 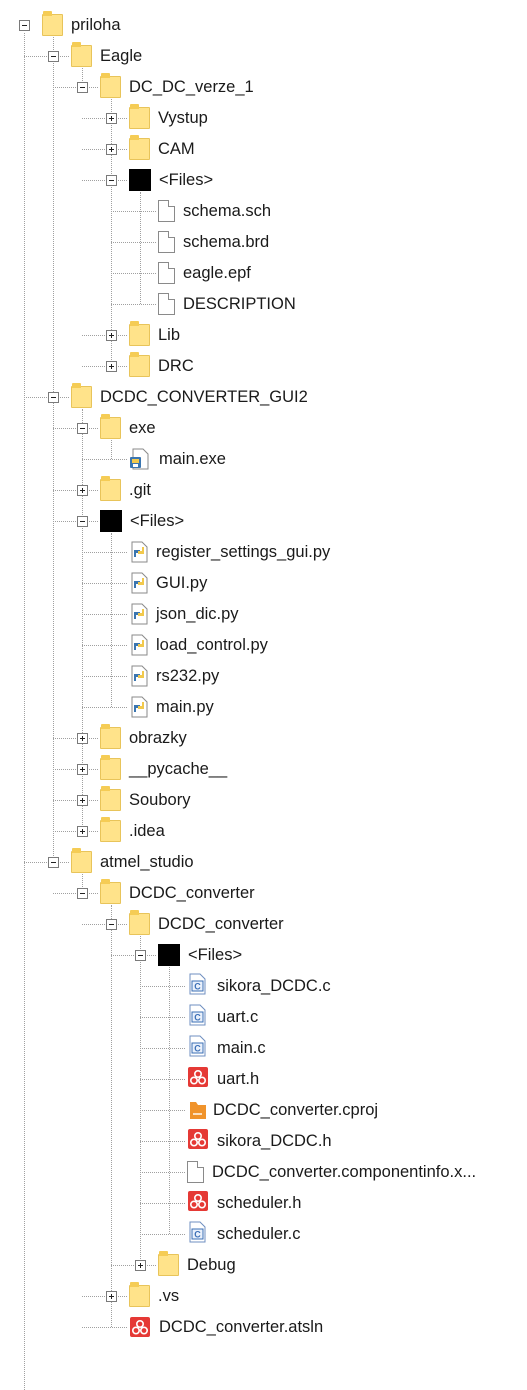 What do you see at coordinates (161, 366) in the screenshot?
I see `tree-item: DRC` at bounding box center [161, 366].